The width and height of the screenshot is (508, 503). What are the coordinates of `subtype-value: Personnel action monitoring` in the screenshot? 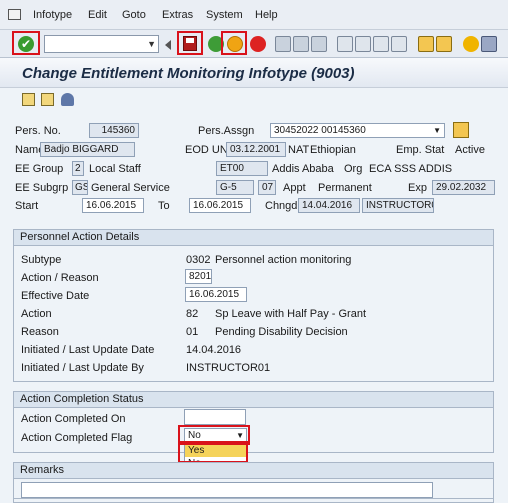 It's located at (283, 260).